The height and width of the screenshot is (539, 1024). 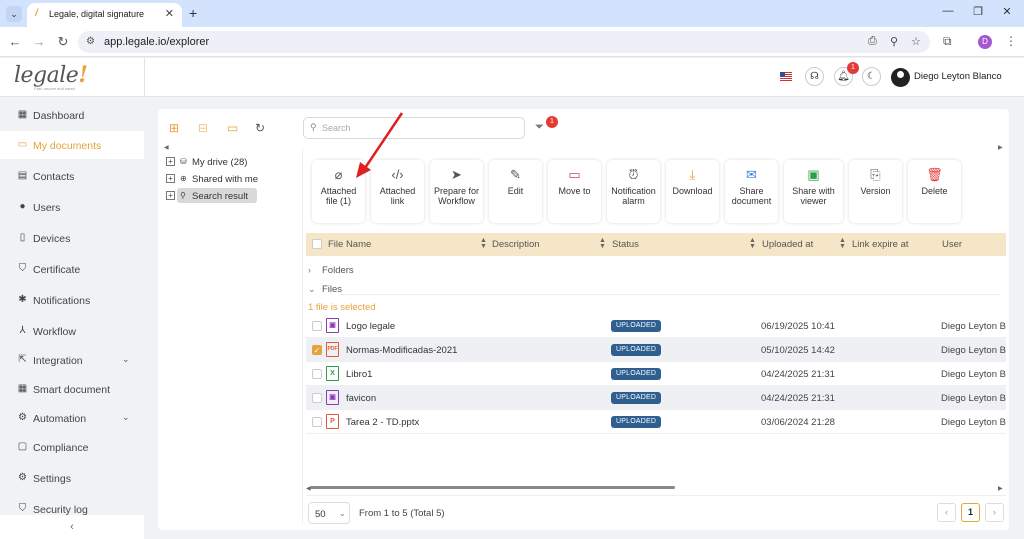 What do you see at coordinates (934, 191) in the screenshot?
I see `delete-button: 🗑︎ Delete` at bounding box center [934, 191].